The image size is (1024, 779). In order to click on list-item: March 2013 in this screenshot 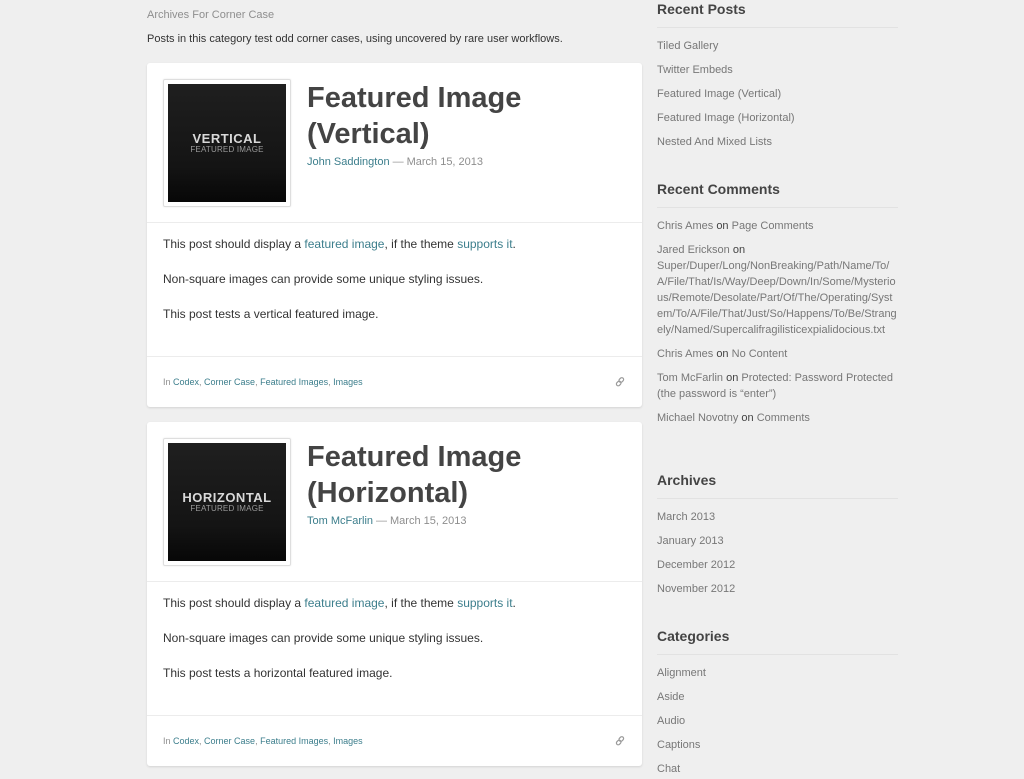, I will do `click(777, 517)`.